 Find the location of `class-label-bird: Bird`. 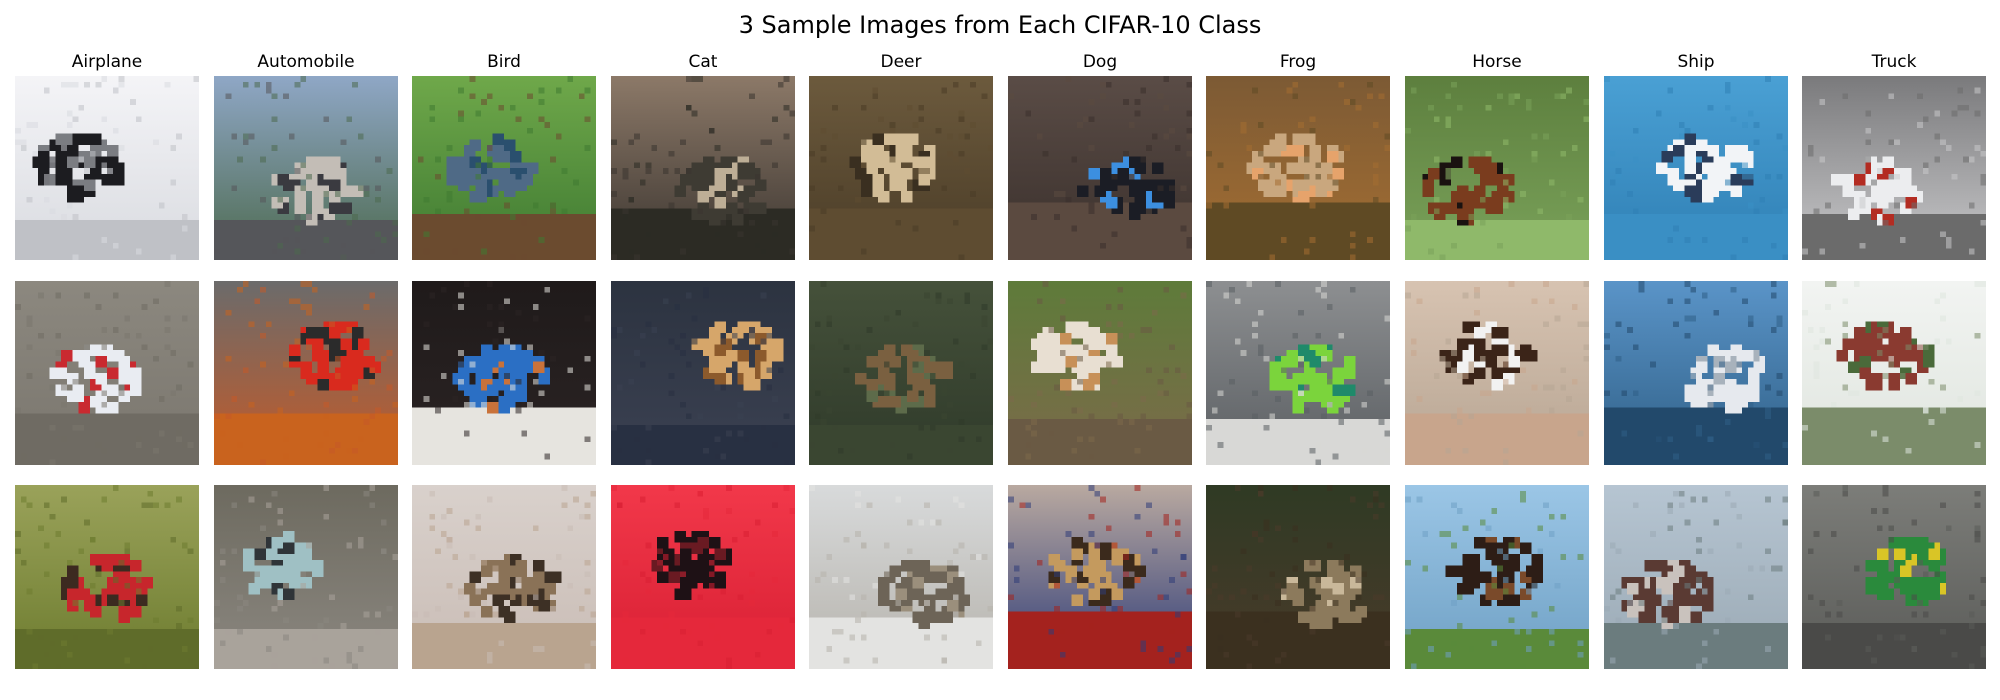

class-label-bird: Bird is located at coordinates (504, 62).